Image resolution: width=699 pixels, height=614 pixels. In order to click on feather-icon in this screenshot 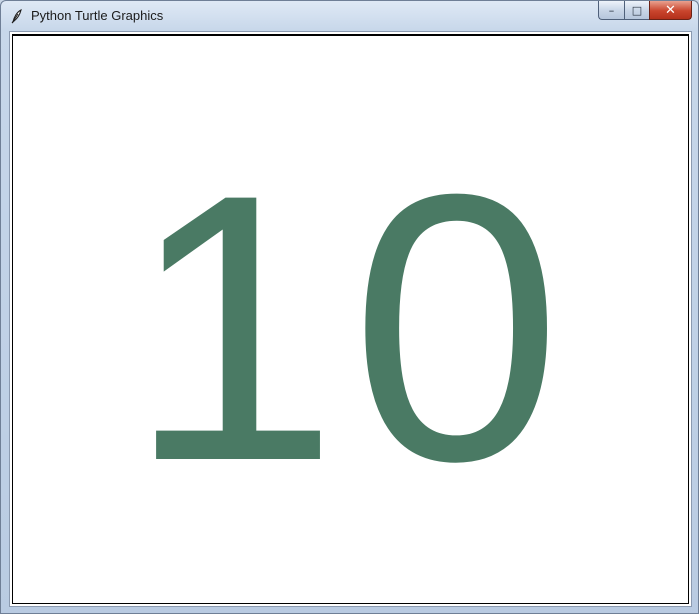, I will do `click(17, 16)`.